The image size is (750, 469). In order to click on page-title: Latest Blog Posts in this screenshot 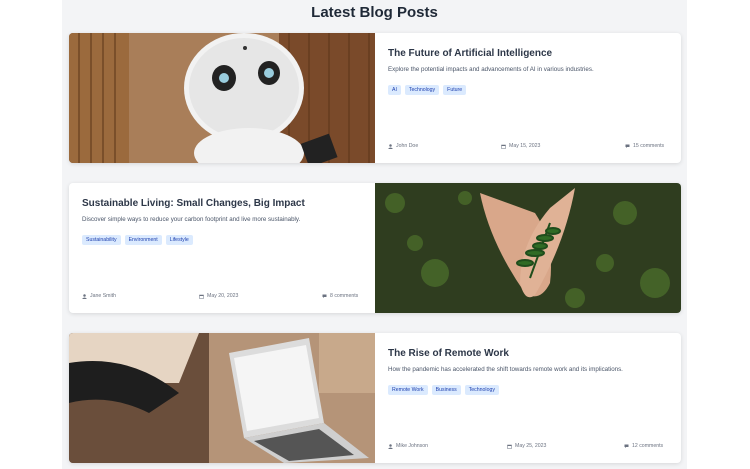, I will do `click(374, 12)`.